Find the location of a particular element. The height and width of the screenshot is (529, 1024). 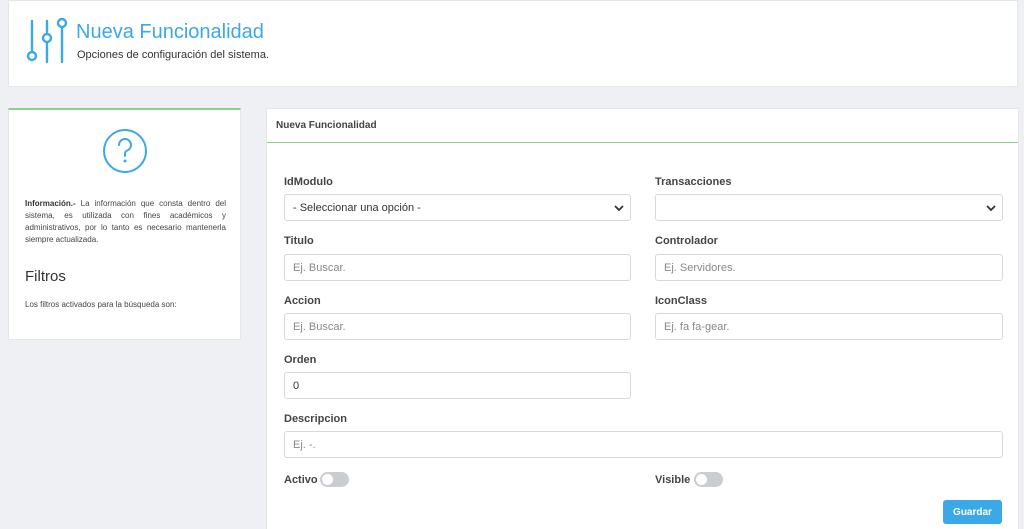

iconclass-label: IconClass is located at coordinates (681, 301).